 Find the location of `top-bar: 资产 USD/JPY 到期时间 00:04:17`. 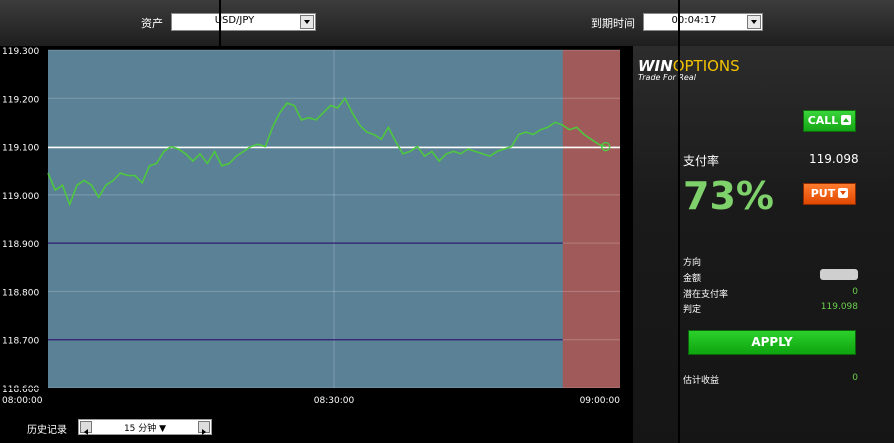

top-bar: 资产 USD/JPY 到期时间 00:04:17 is located at coordinates (447, 23).